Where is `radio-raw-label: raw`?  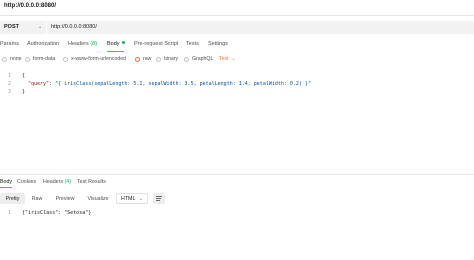 radio-raw-label: raw is located at coordinates (147, 59).